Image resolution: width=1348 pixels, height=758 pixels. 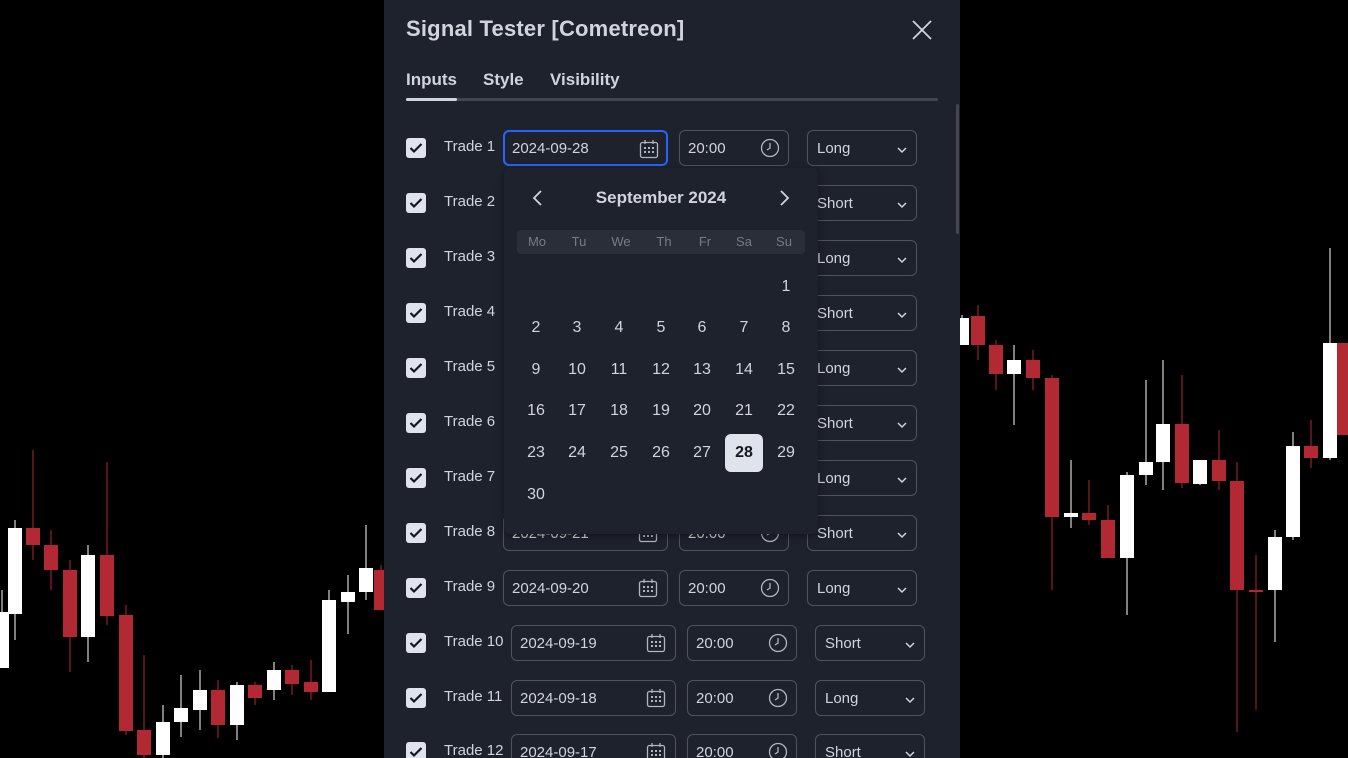 I want to click on calendar-day: 9, so click(x=536, y=370).